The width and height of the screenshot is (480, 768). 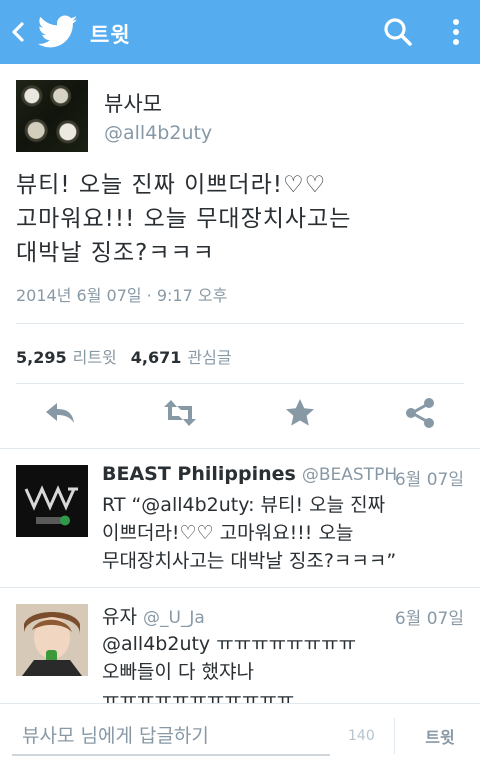 What do you see at coordinates (110, 35) in the screenshot?
I see `screen-title: 트윗` at bounding box center [110, 35].